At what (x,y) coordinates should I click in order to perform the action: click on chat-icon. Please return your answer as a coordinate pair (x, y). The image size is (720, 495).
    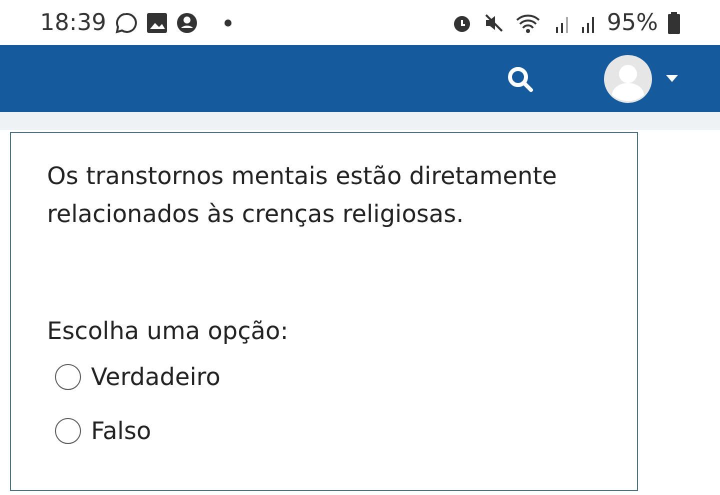
    Looking at the image, I should click on (126, 22).